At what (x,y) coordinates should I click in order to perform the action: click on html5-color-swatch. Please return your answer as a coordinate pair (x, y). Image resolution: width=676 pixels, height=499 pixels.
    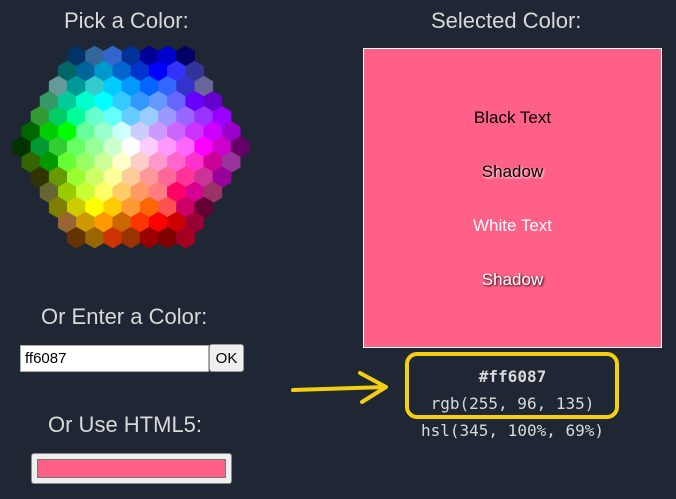
    Looking at the image, I should click on (131, 468).